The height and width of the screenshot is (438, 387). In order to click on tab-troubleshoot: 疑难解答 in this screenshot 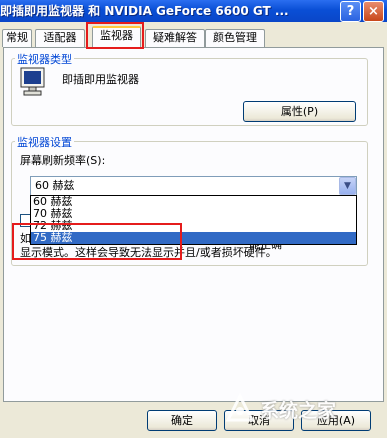, I will do `click(175, 38)`.